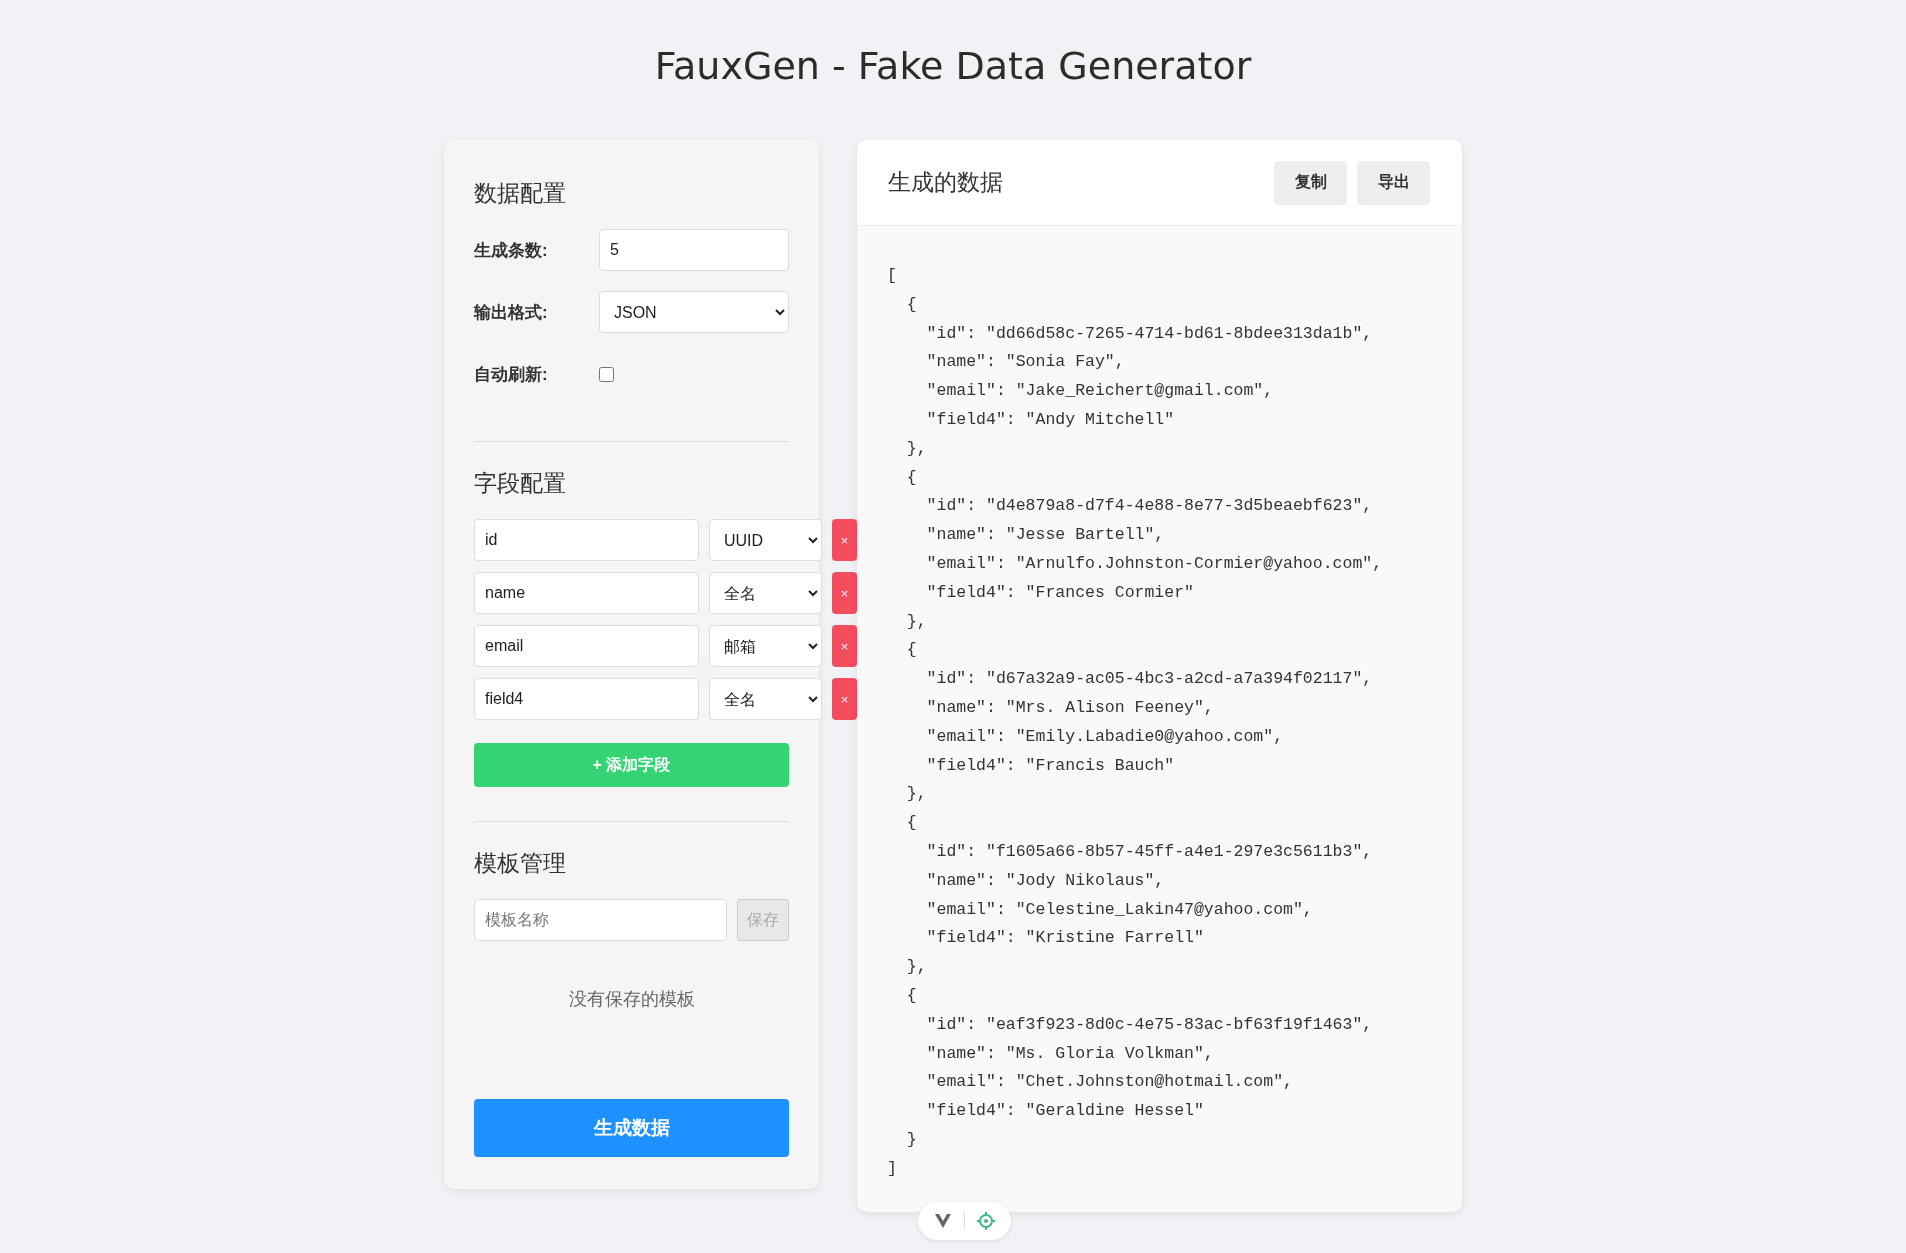 This screenshot has height=1253, width=1906. Describe the element at coordinates (892, 276) in the screenshot. I see `code-line: [` at that location.